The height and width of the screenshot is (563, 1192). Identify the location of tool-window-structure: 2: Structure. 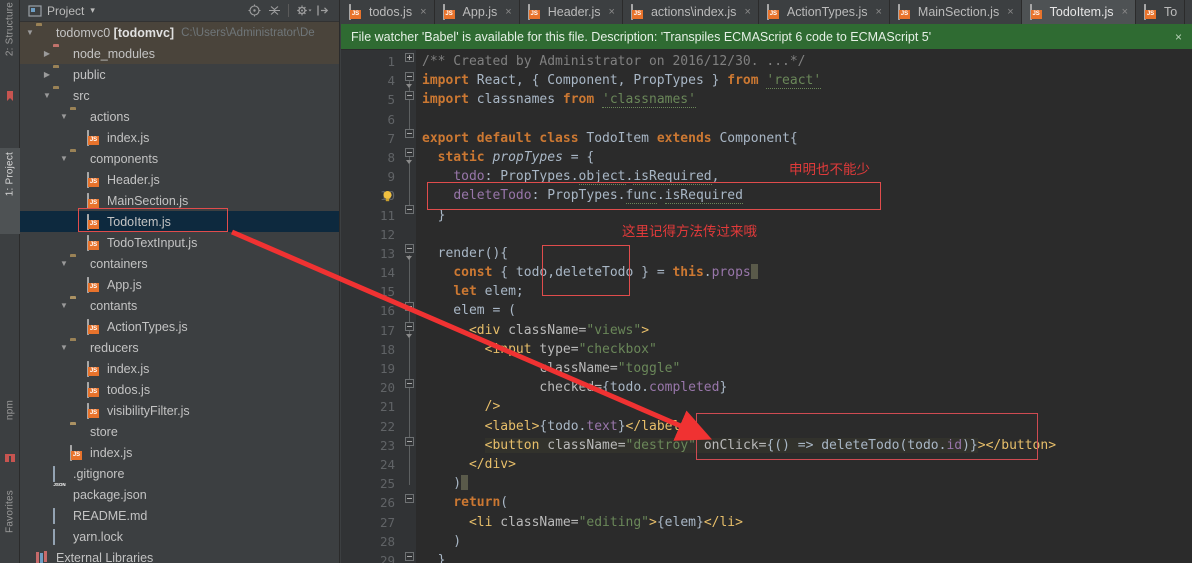
(9, 29).